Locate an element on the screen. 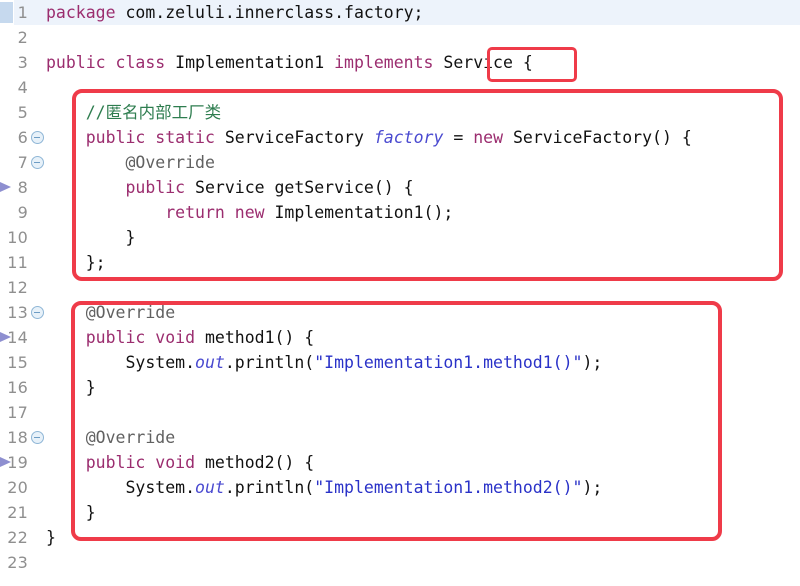 This screenshot has width=800, height=586. gutter-line-5: 5 is located at coordinates (23, 112).